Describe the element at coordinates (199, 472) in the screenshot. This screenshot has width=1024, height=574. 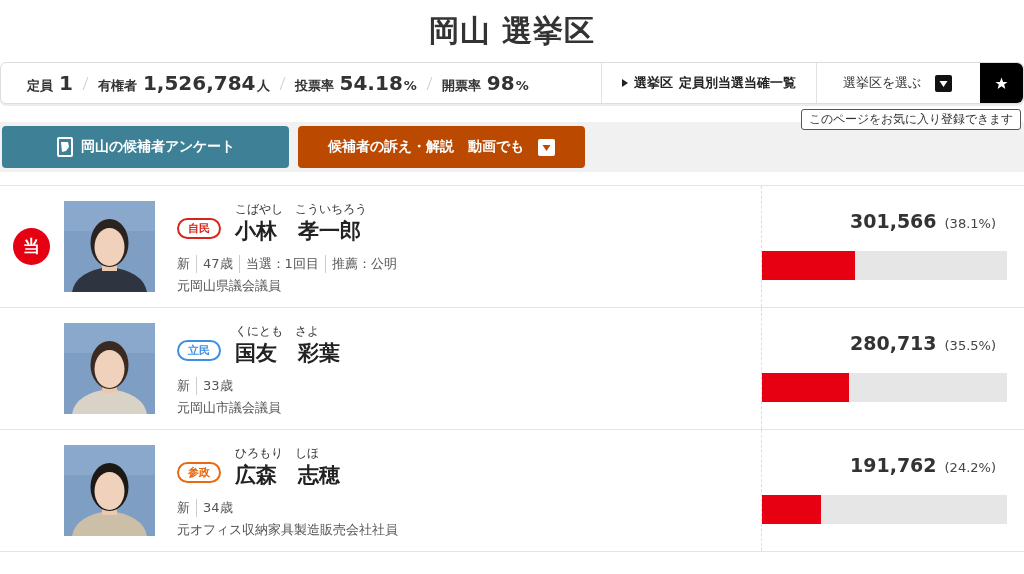
I see `party-tag: 参政` at that location.